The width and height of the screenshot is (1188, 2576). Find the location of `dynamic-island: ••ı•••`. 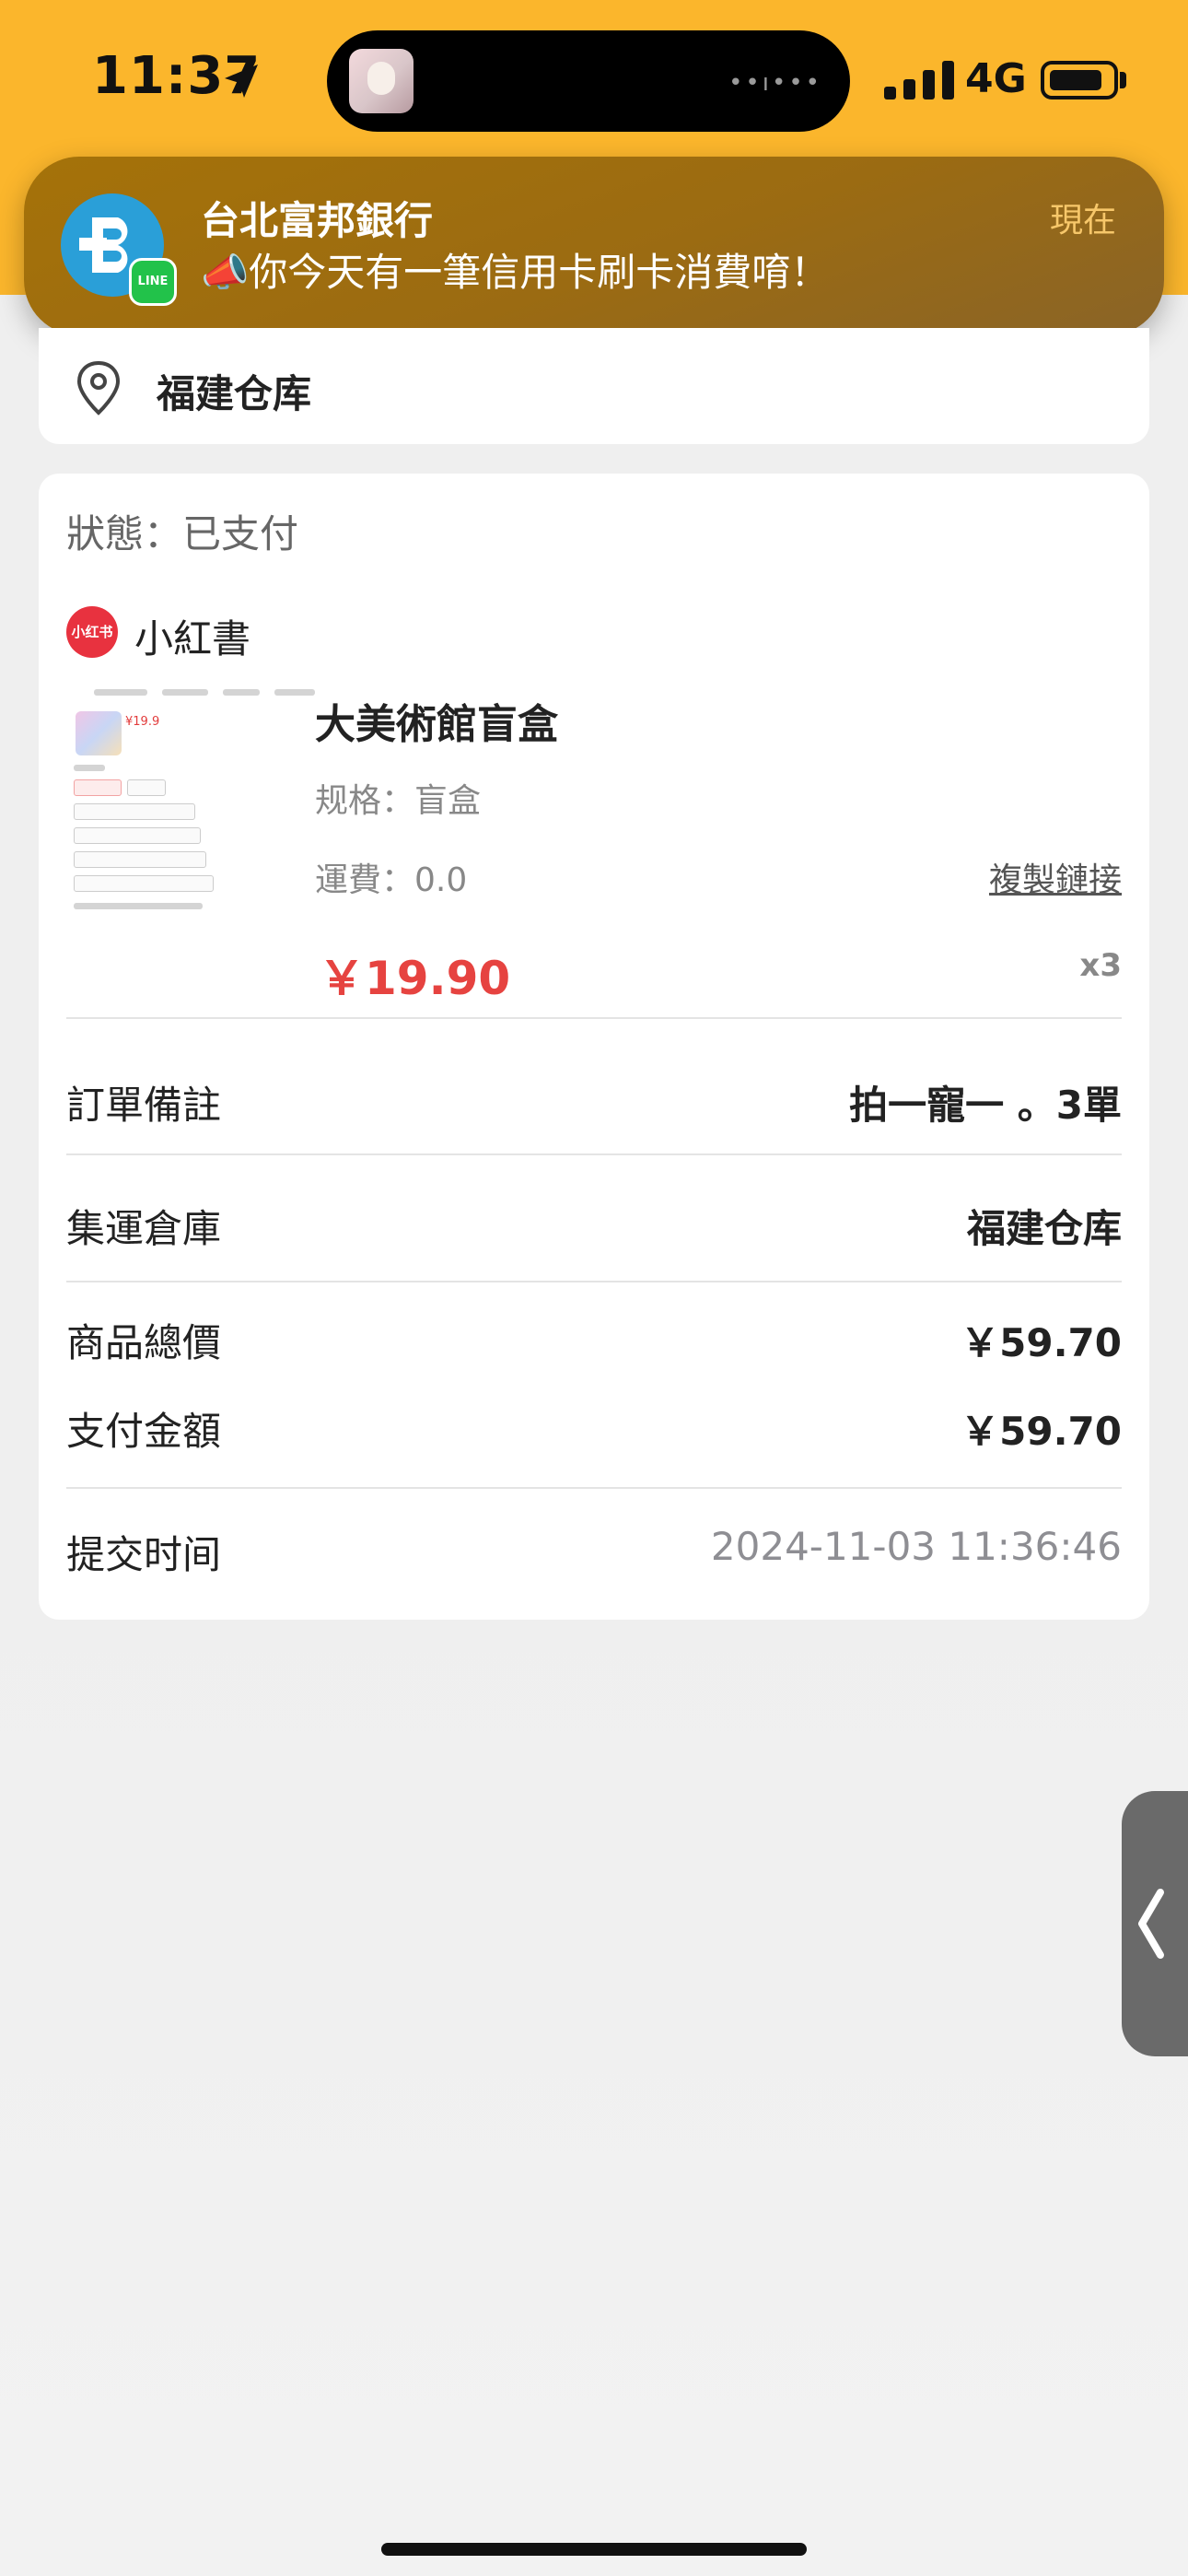

dynamic-island: ••ı••• is located at coordinates (588, 81).